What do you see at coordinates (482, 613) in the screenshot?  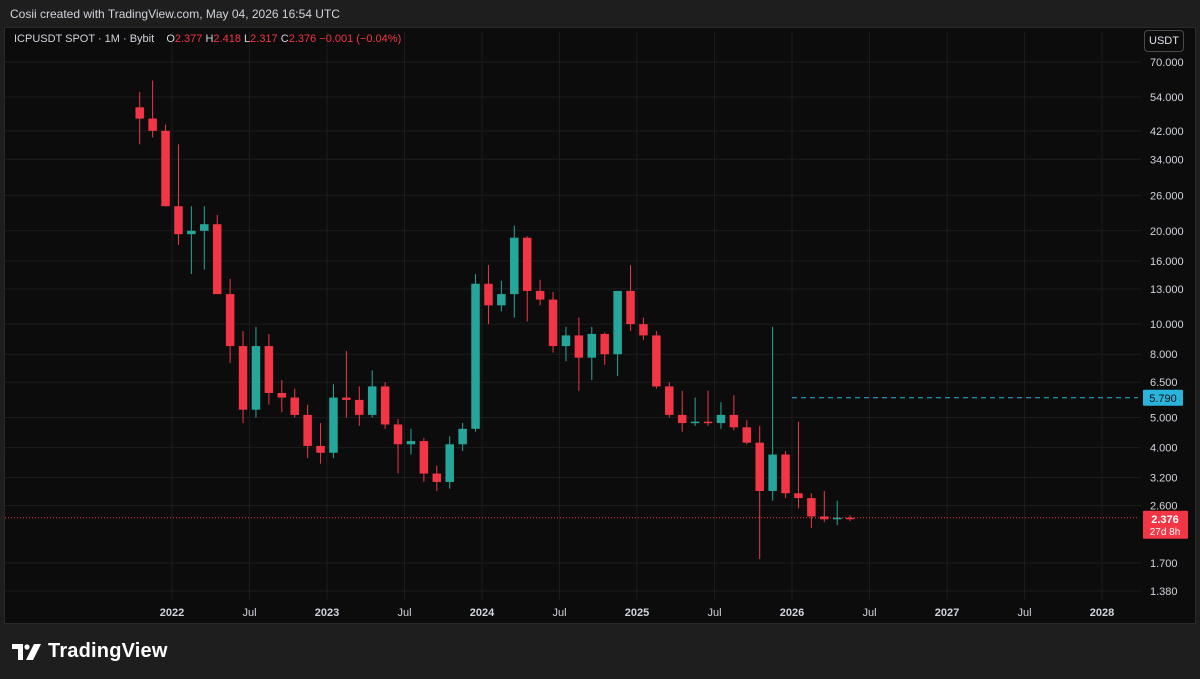 I see `time-tick-label: 2024` at bounding box center [482, 613].